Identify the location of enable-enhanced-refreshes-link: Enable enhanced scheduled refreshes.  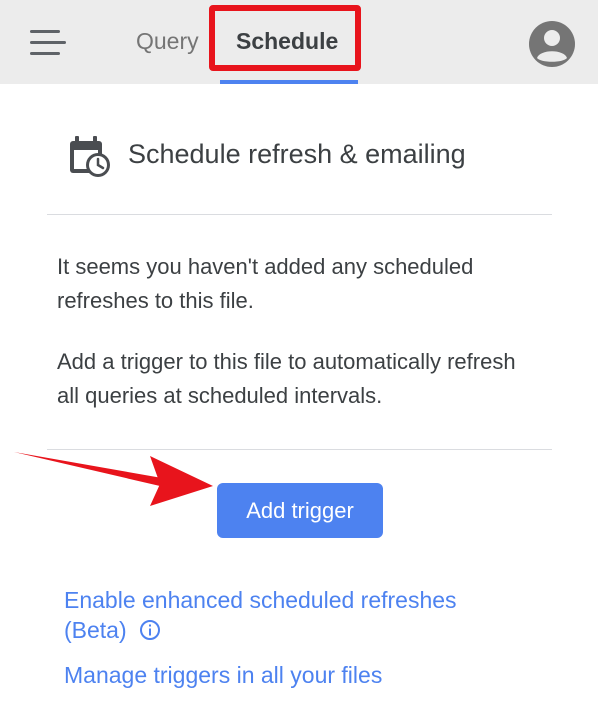
(260, 600).